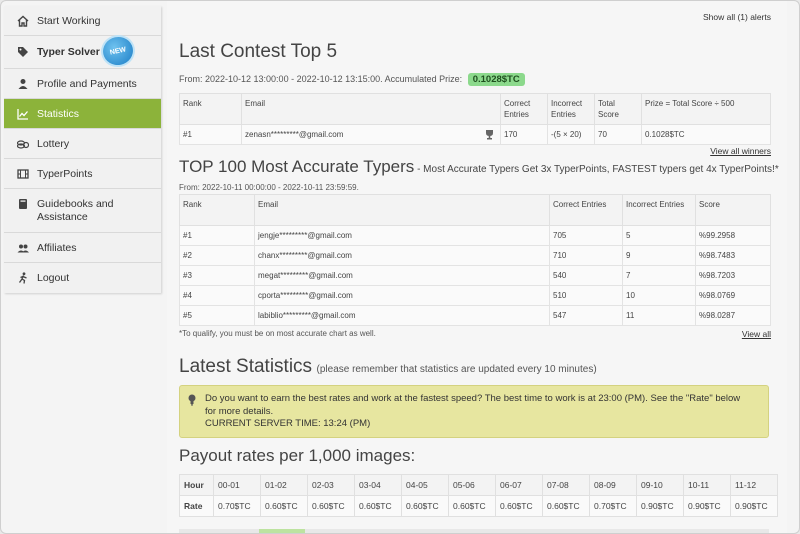  I want to click on column-header: Prize = Total Score ÷ 500, so click(706, 109).